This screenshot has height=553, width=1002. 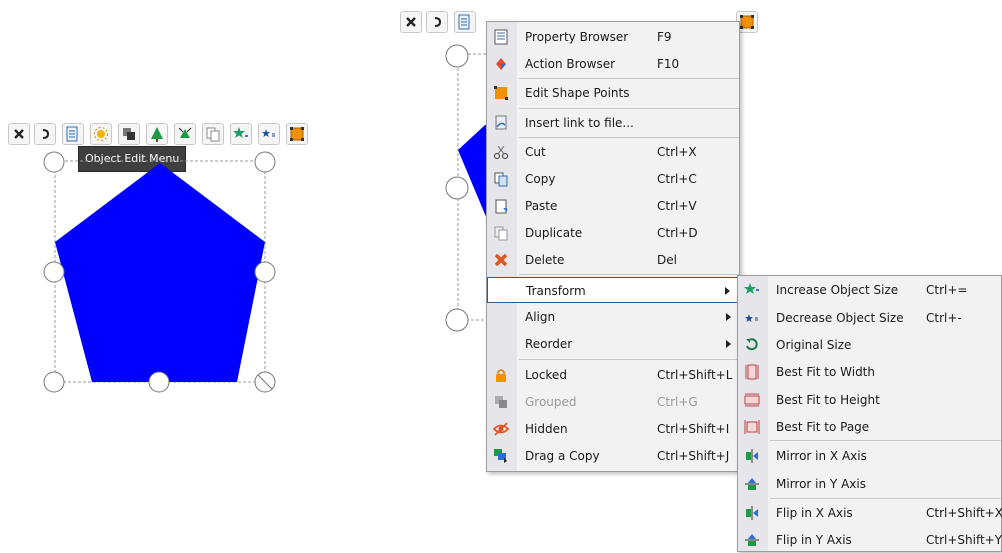 I want to click on menu-item-label: Cut, so click(x=535, y=152).